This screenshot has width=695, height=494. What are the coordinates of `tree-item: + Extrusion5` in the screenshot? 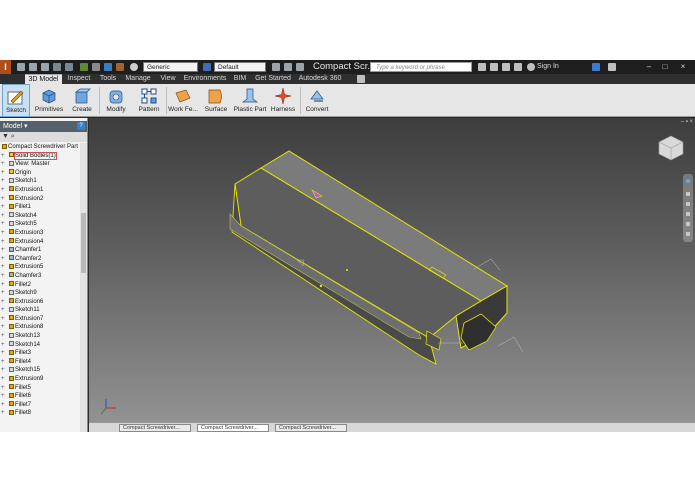 It's located at (40, 267).